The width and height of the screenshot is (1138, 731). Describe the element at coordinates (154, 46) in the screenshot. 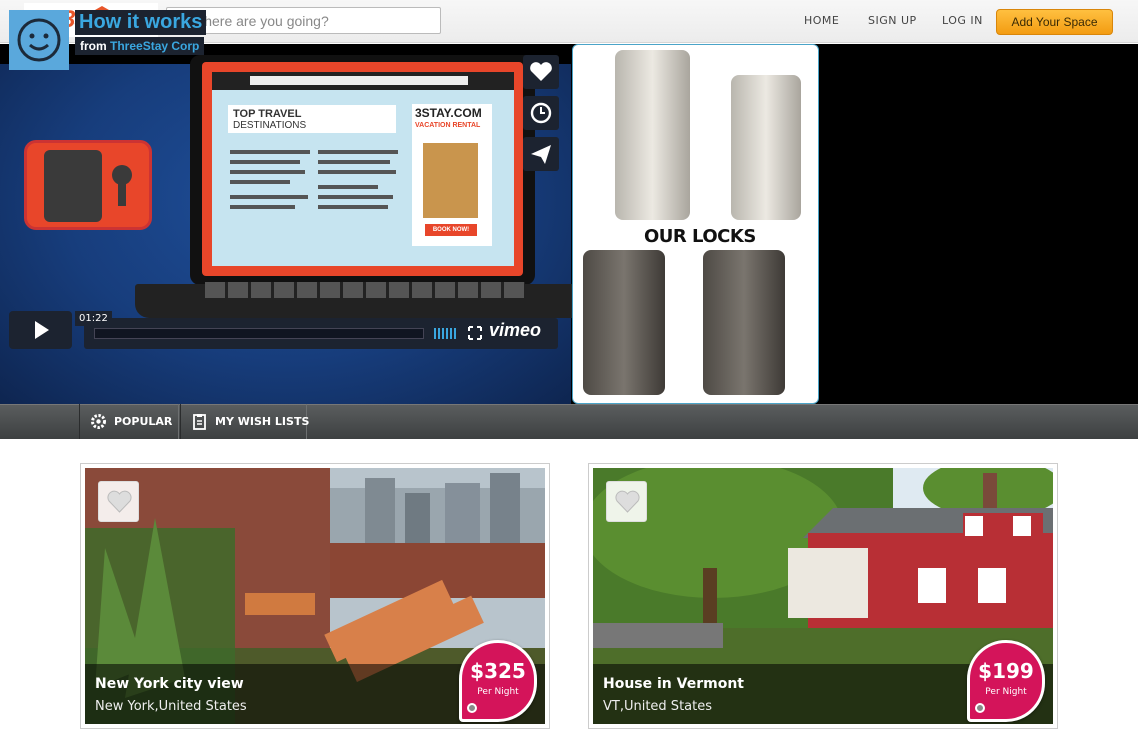

I see `video-owner-link: ThreeStay Corp` at that location.